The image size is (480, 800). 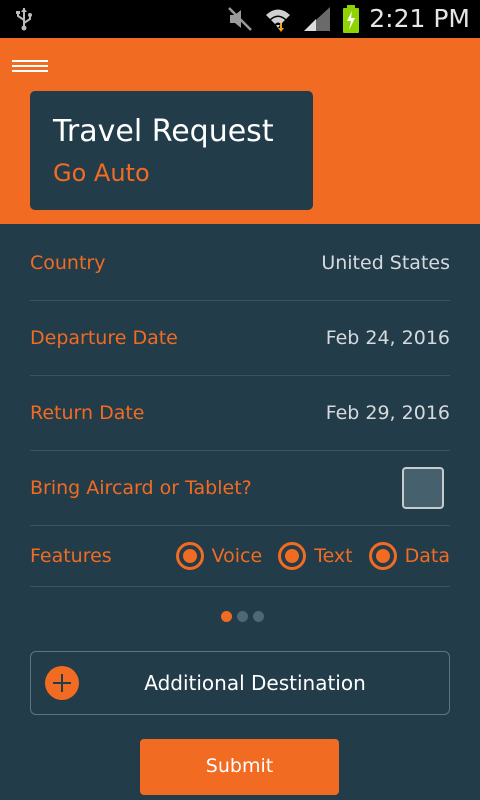 I want to click on departure-date-label: Departure Date, so click(x=104, y=338).